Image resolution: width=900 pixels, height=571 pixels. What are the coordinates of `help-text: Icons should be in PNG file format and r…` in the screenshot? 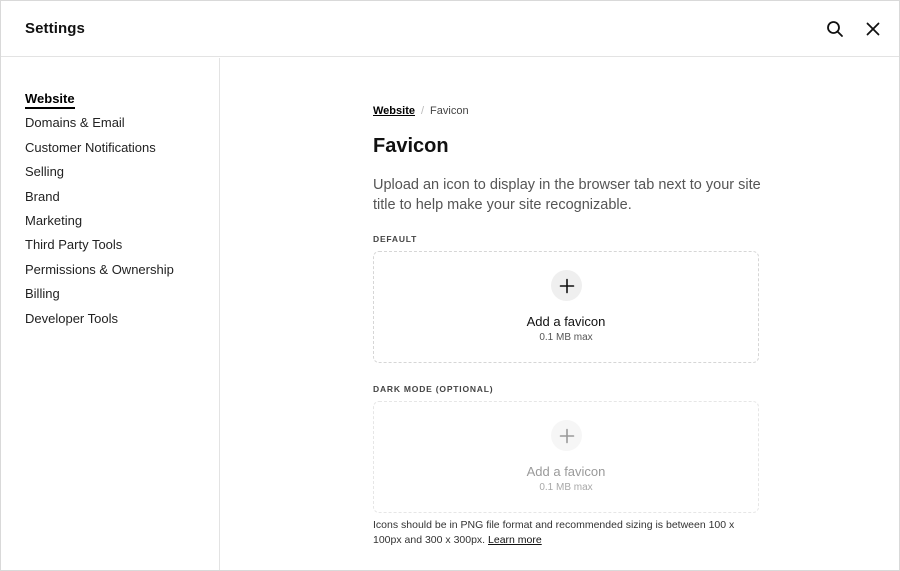 It's located at (569, 532).